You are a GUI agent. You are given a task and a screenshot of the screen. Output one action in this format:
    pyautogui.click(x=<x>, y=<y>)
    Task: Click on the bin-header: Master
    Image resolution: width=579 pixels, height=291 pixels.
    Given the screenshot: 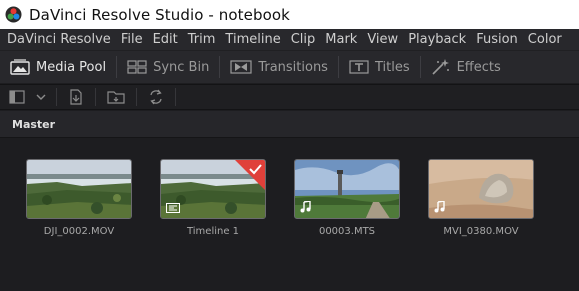 What is the action you would take?
    pyautogui.click(x=289, y=124)
    